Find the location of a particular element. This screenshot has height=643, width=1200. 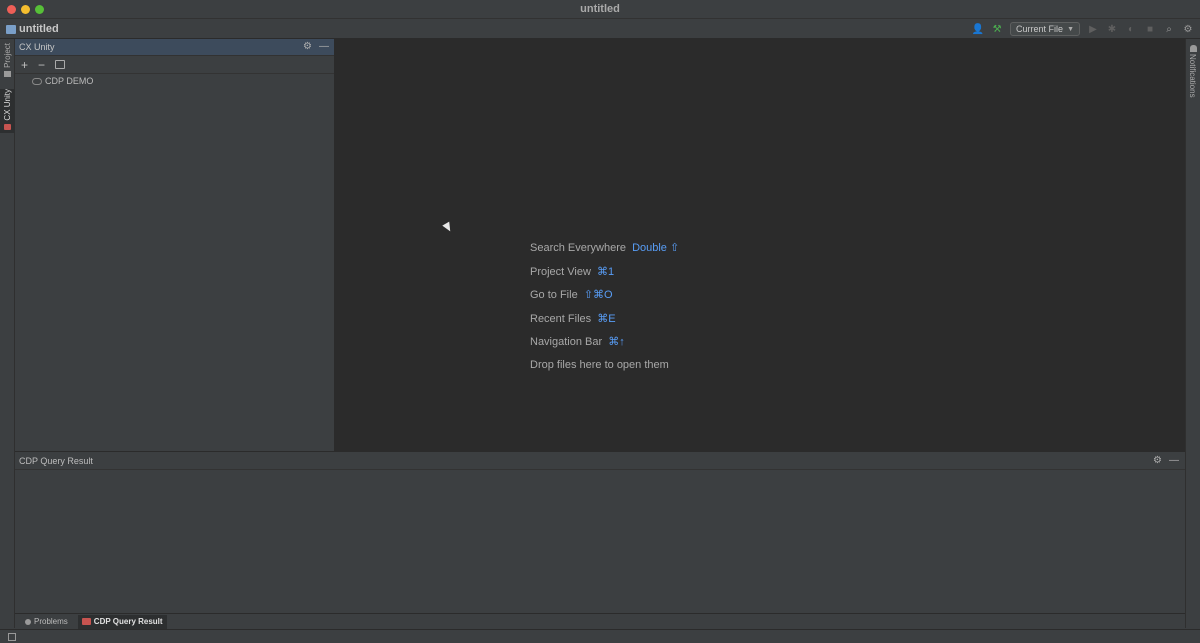

toolbar-actions: 👤 ⚒ Current File ▼ ▶ ✱ ◐ ■ ⌕ ⚙ is located at coordinates (1083, 29).